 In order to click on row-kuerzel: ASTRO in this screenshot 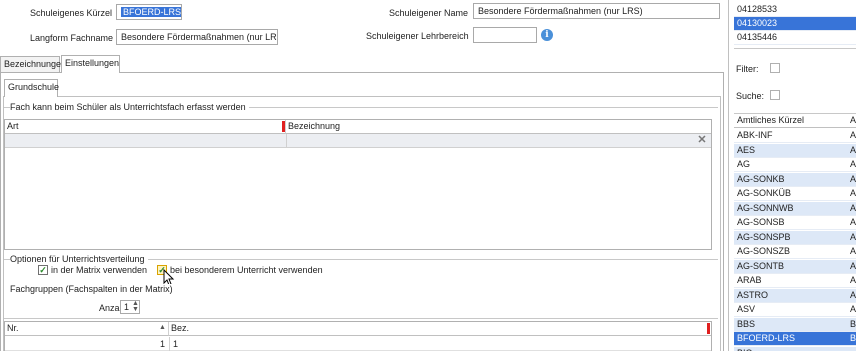, I will do `click(753, 294)`.